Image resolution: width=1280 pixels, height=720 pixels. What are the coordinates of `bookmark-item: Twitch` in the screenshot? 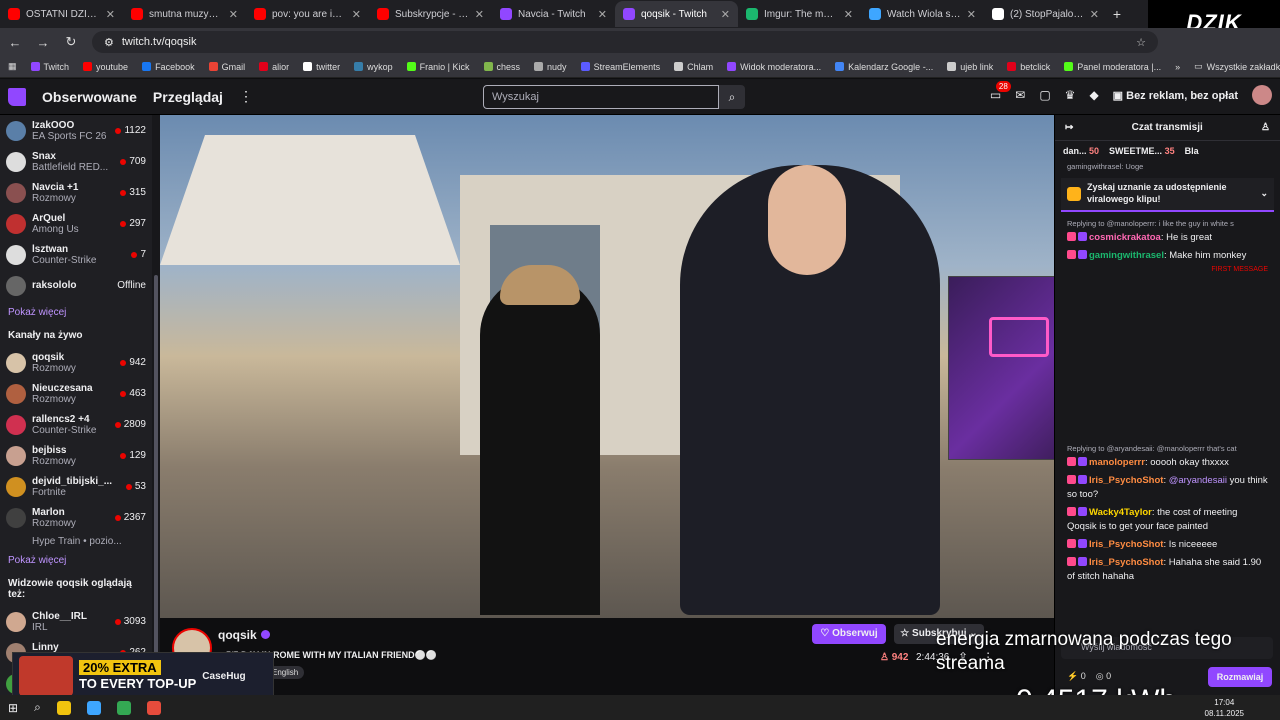 It's located at (49, 67).